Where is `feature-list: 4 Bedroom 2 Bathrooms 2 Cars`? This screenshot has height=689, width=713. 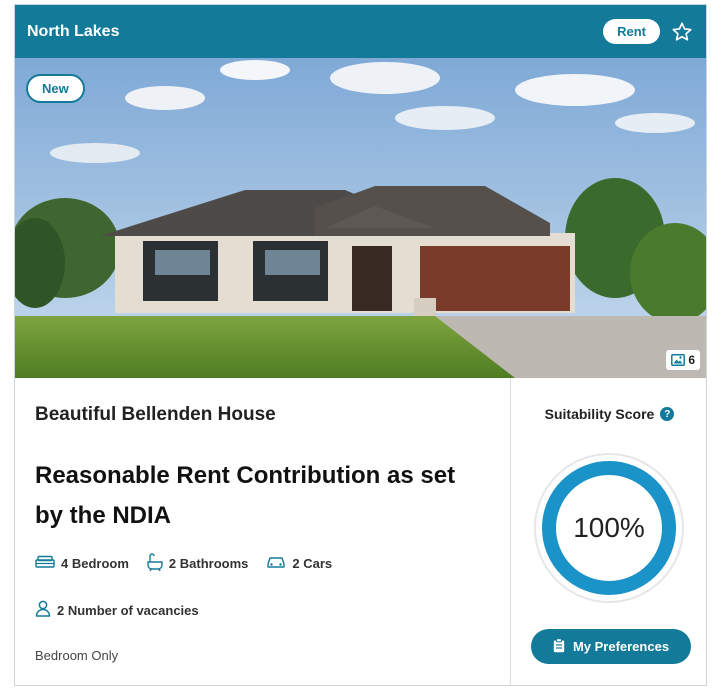
feature-list: 4 Bedroom 2 Bathrooms 2 Cars is located at coordinates (183, 563).